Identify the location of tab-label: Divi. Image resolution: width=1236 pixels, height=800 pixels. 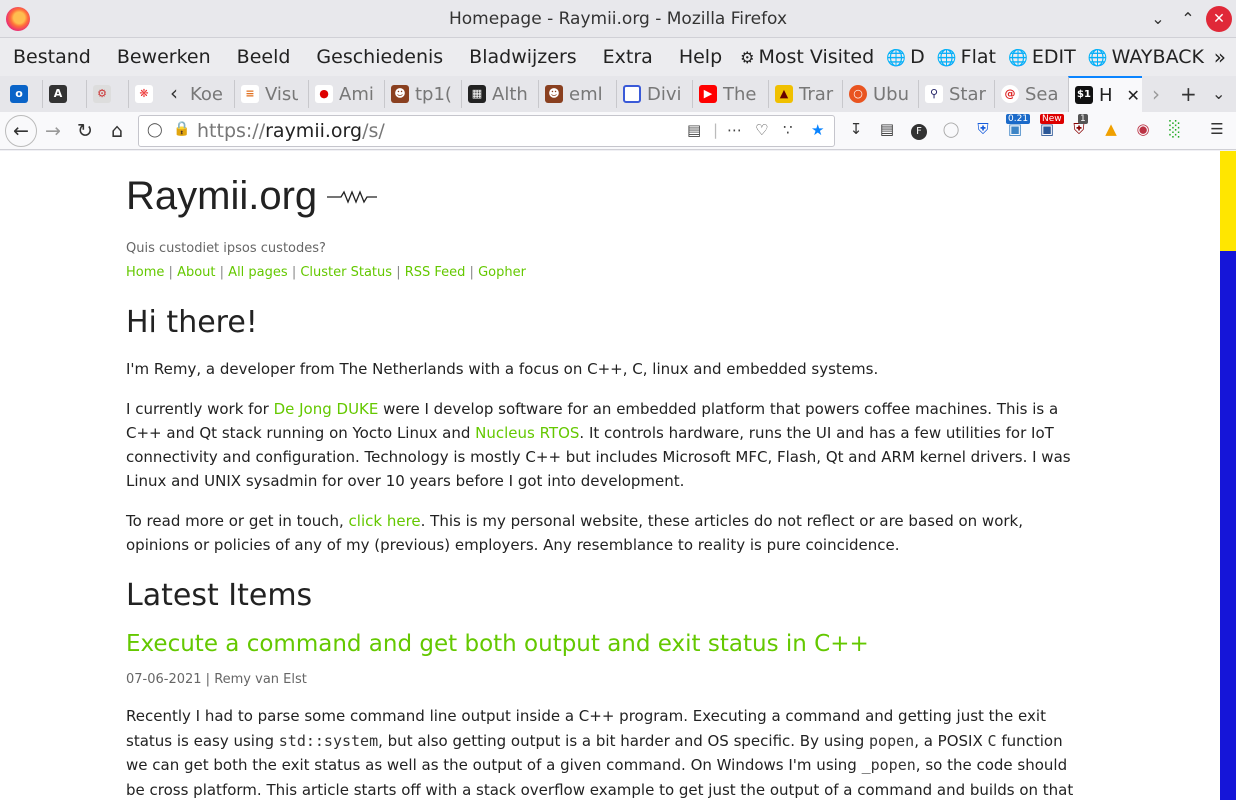
(664, 94).